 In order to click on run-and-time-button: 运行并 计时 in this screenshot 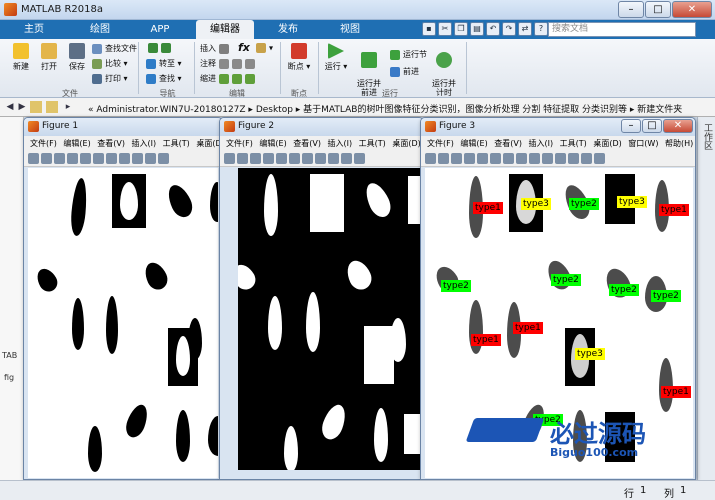, I will do `click(444, 70)`.